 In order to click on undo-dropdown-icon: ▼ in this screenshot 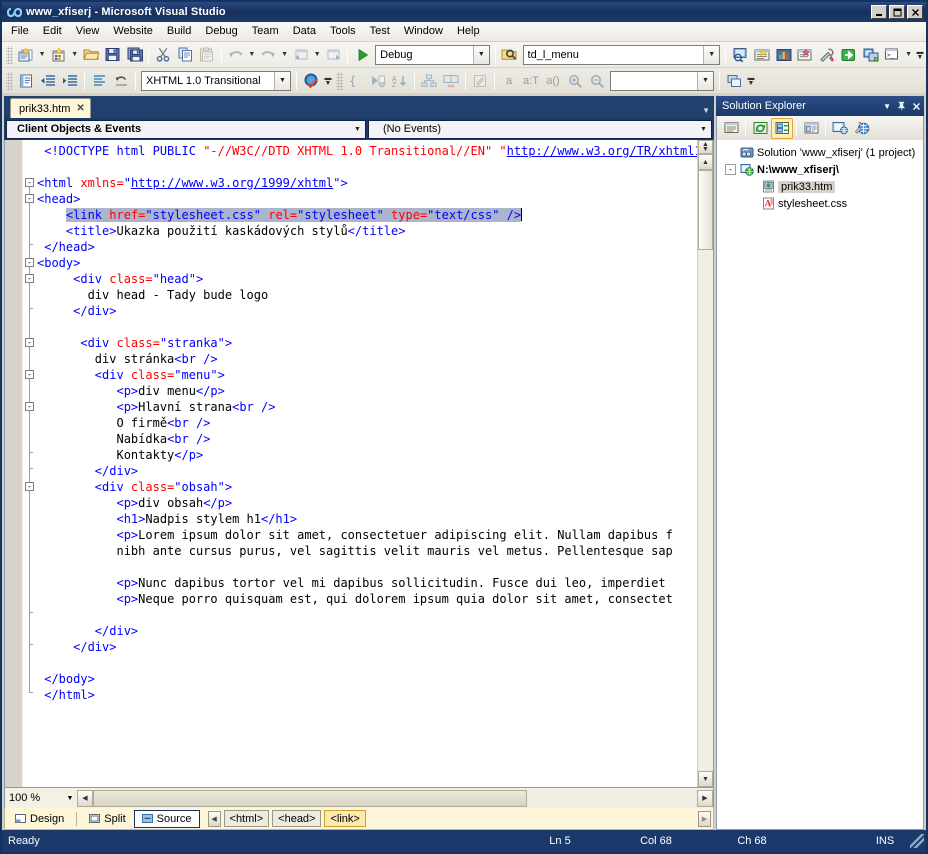, I will do `click(251, 55)`.